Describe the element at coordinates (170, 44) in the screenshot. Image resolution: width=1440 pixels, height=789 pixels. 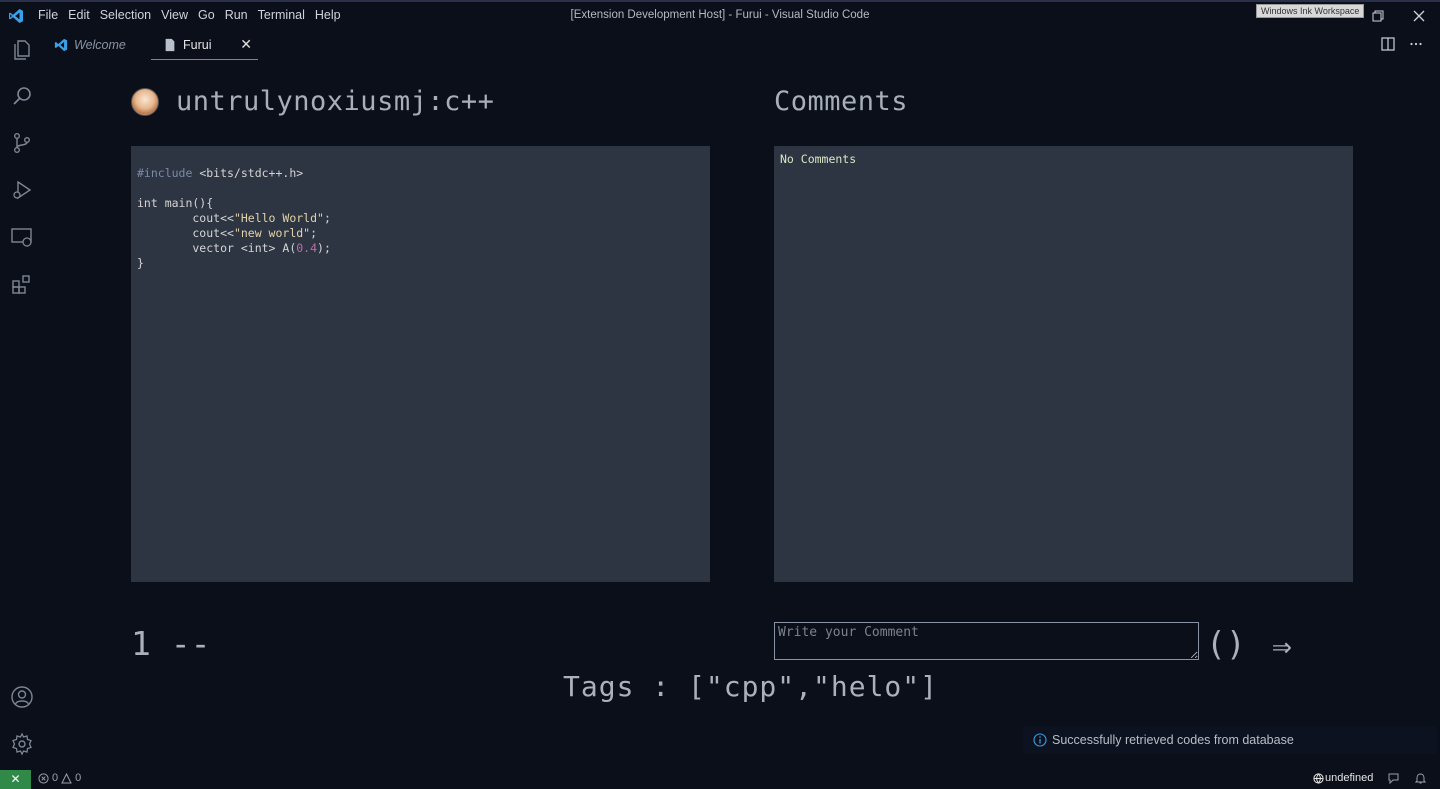
I see `file-icon` at that location.